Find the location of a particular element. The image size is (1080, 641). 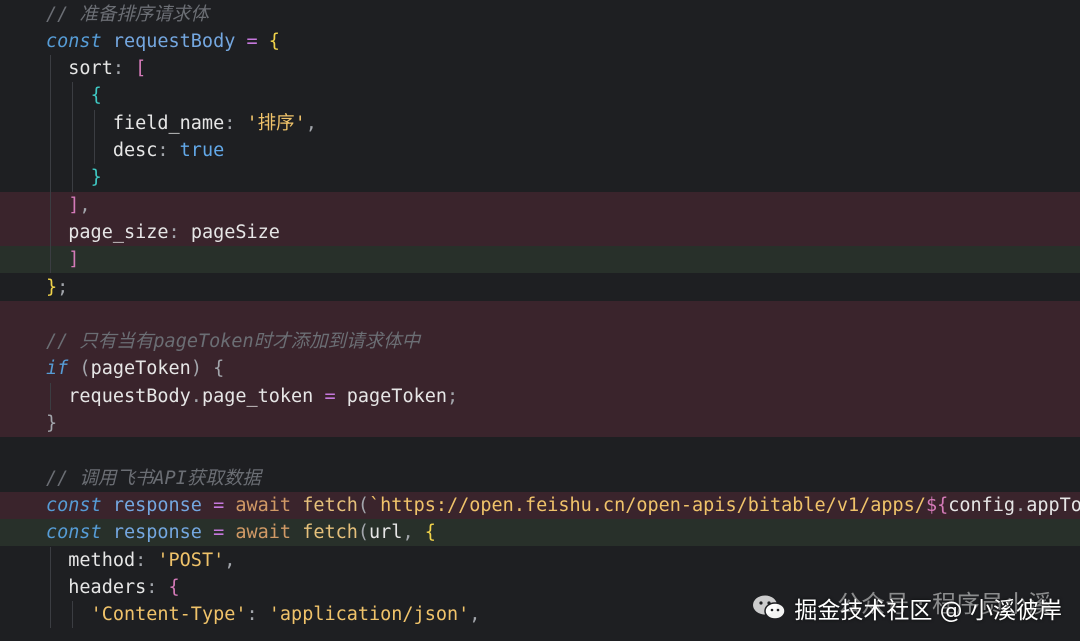

code-text: headers: { is located at coordinates (113, 587).